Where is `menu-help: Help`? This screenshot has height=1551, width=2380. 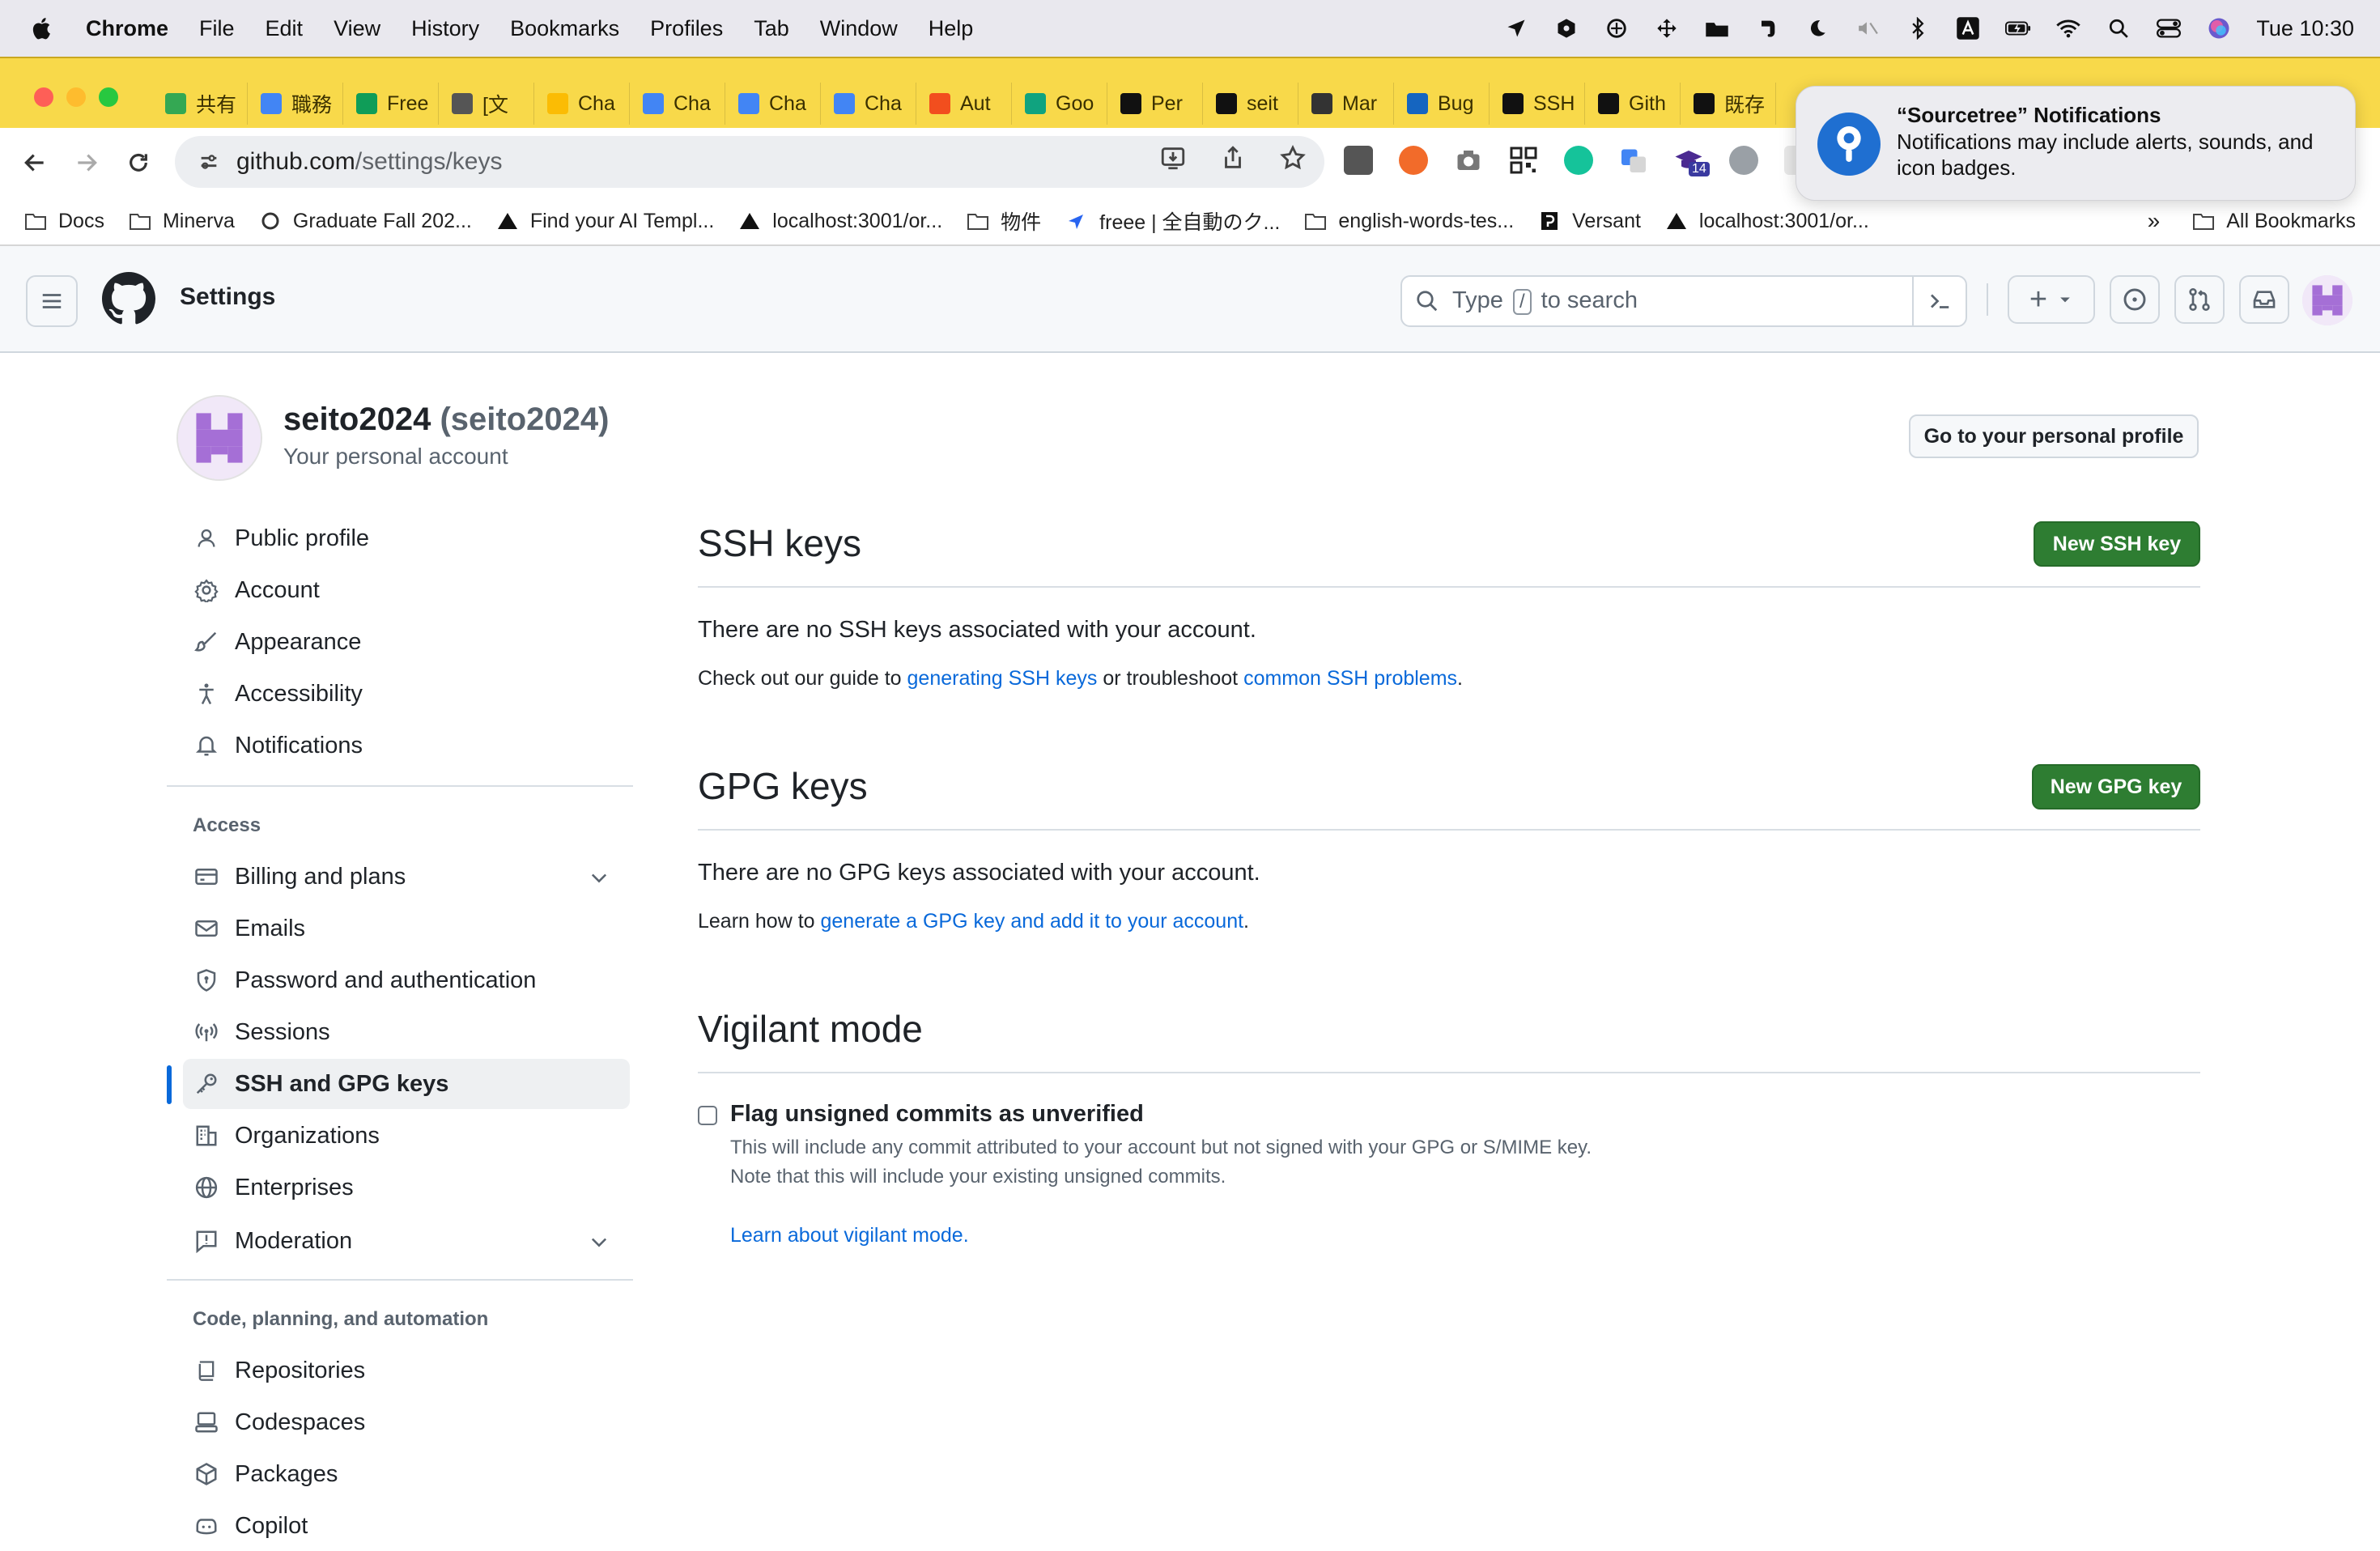
menu-help: Help is located at coordinates (952, 28).